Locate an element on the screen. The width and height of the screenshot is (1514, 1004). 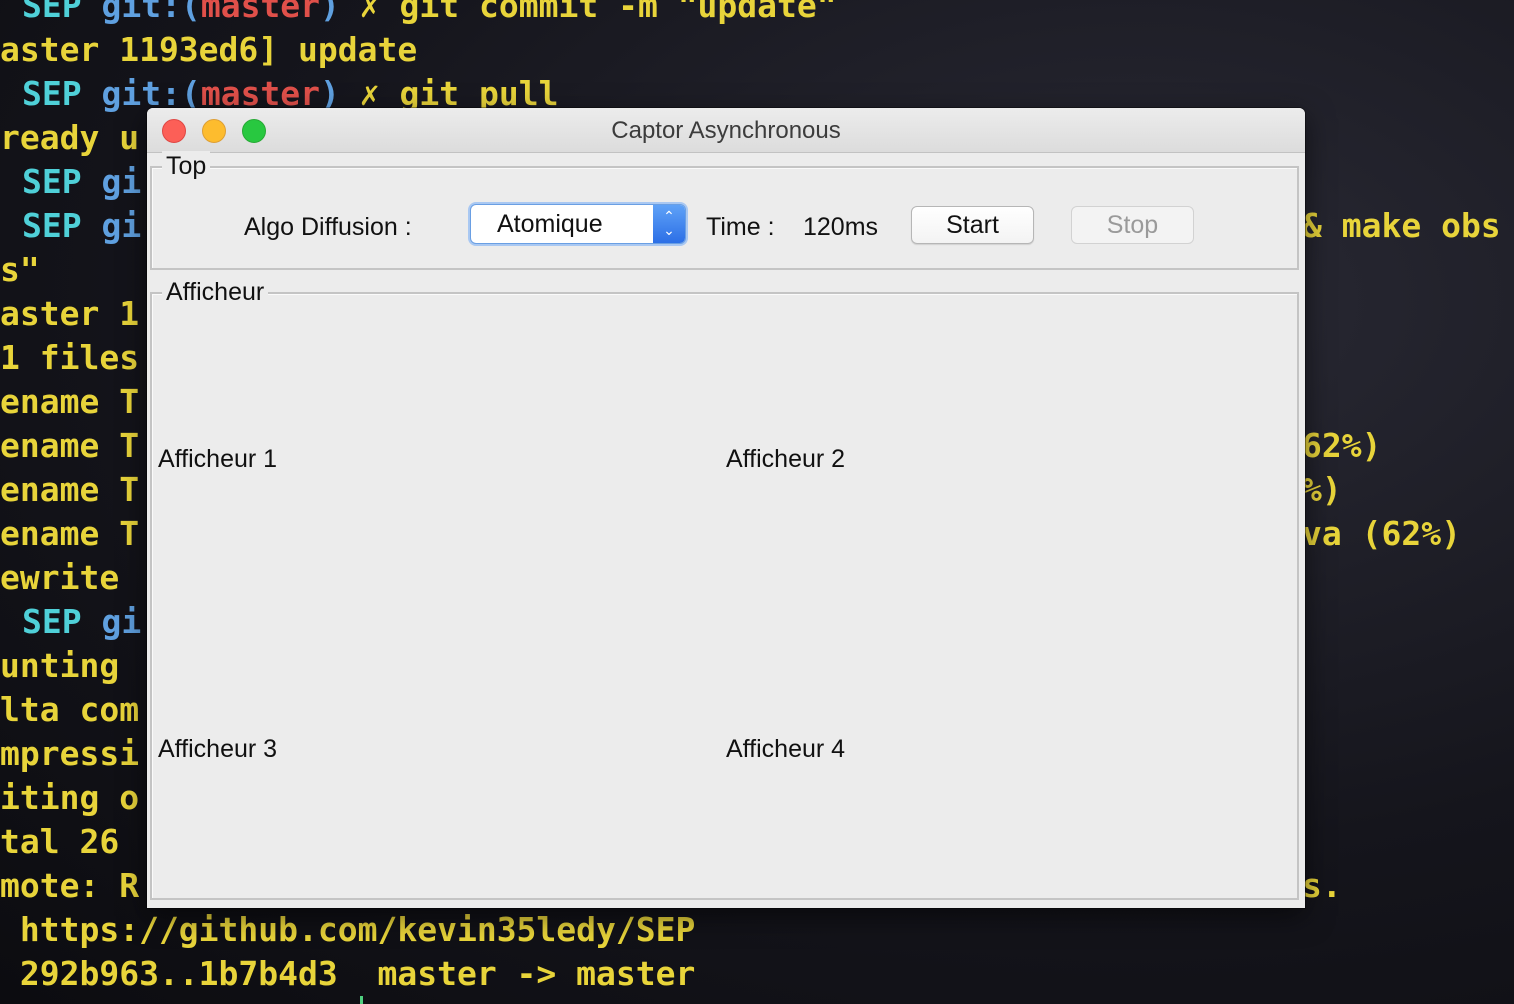
terminal-fragment: s. is located at coordinates (1322, 885).